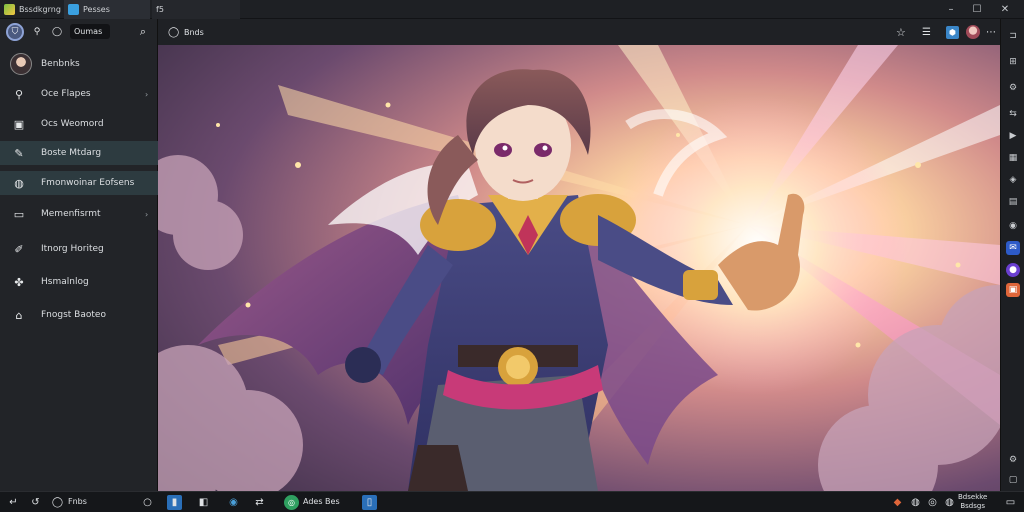 The image size is (1024, 512). I want to click on profile-name: Benbnks, so click(60, 64).